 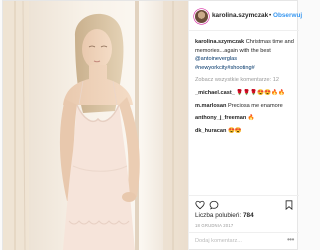 What do you see at coordinates (201, 16) in the screenshot?
I see `avatar` at bounding box center [201, 16].